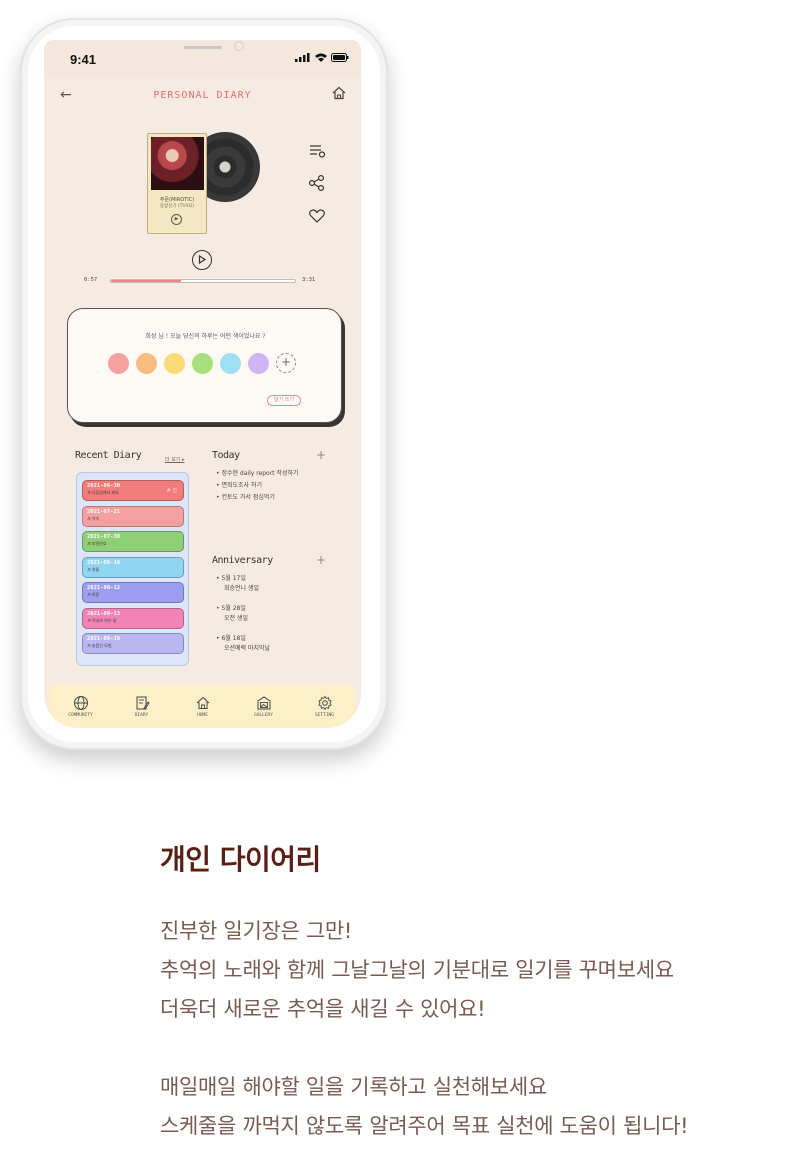 The width and height of the screenshot is (791, 1169). What do you see at coordinates (133, 516) in the screenshot?
I see `diary-entry: 2021-07-21 ♬ 약속` at bounding box center [133, 516].